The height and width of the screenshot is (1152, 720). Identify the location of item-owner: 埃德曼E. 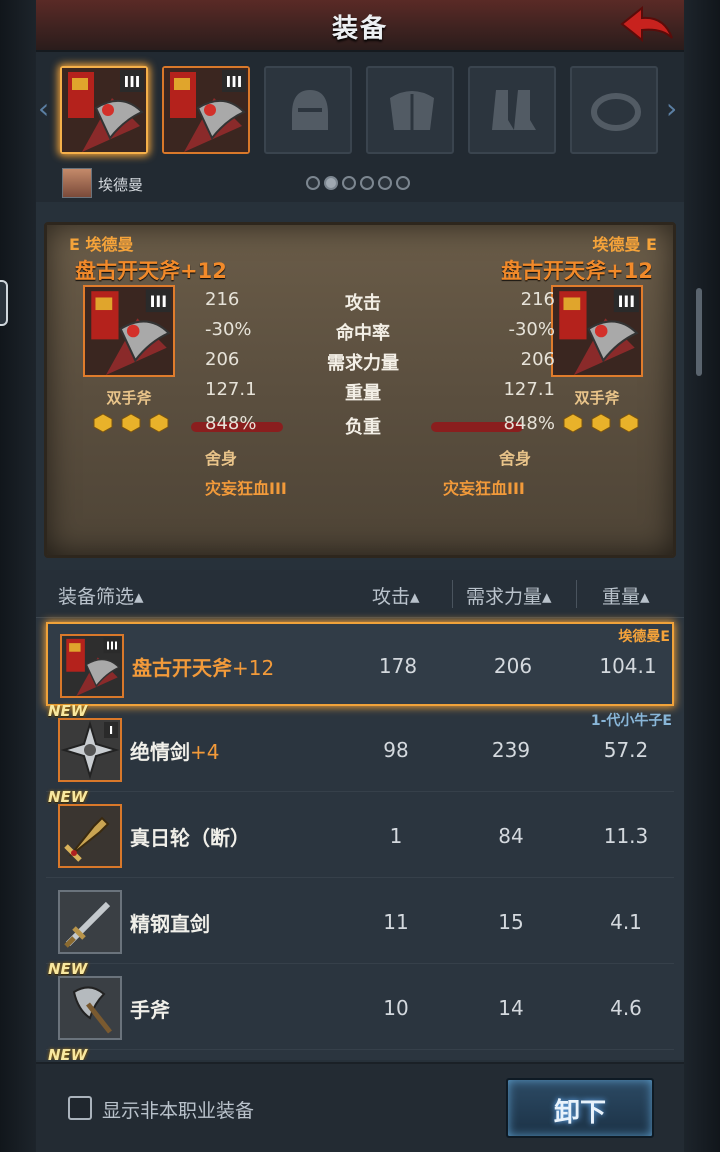
(644, 637).